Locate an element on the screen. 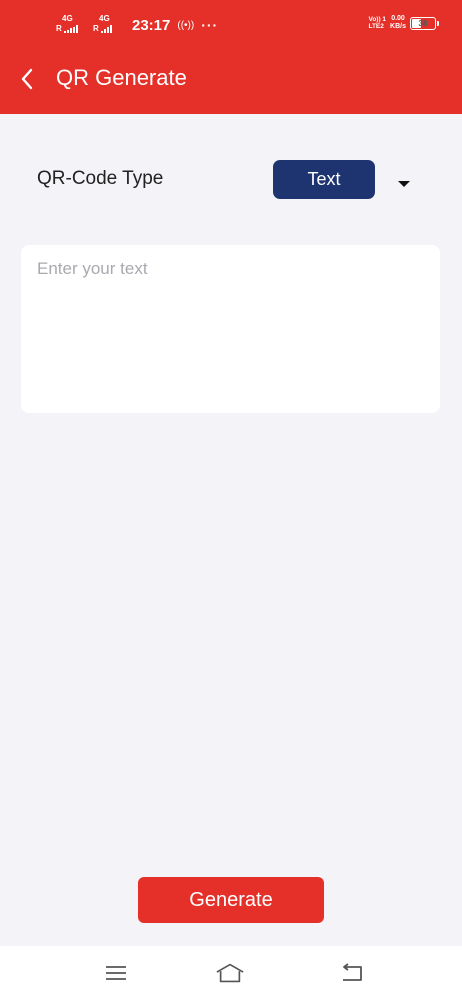 Image resolution: width=462 pixels, height=1000 pixels. back-icon is located at coordinates (352, 972).